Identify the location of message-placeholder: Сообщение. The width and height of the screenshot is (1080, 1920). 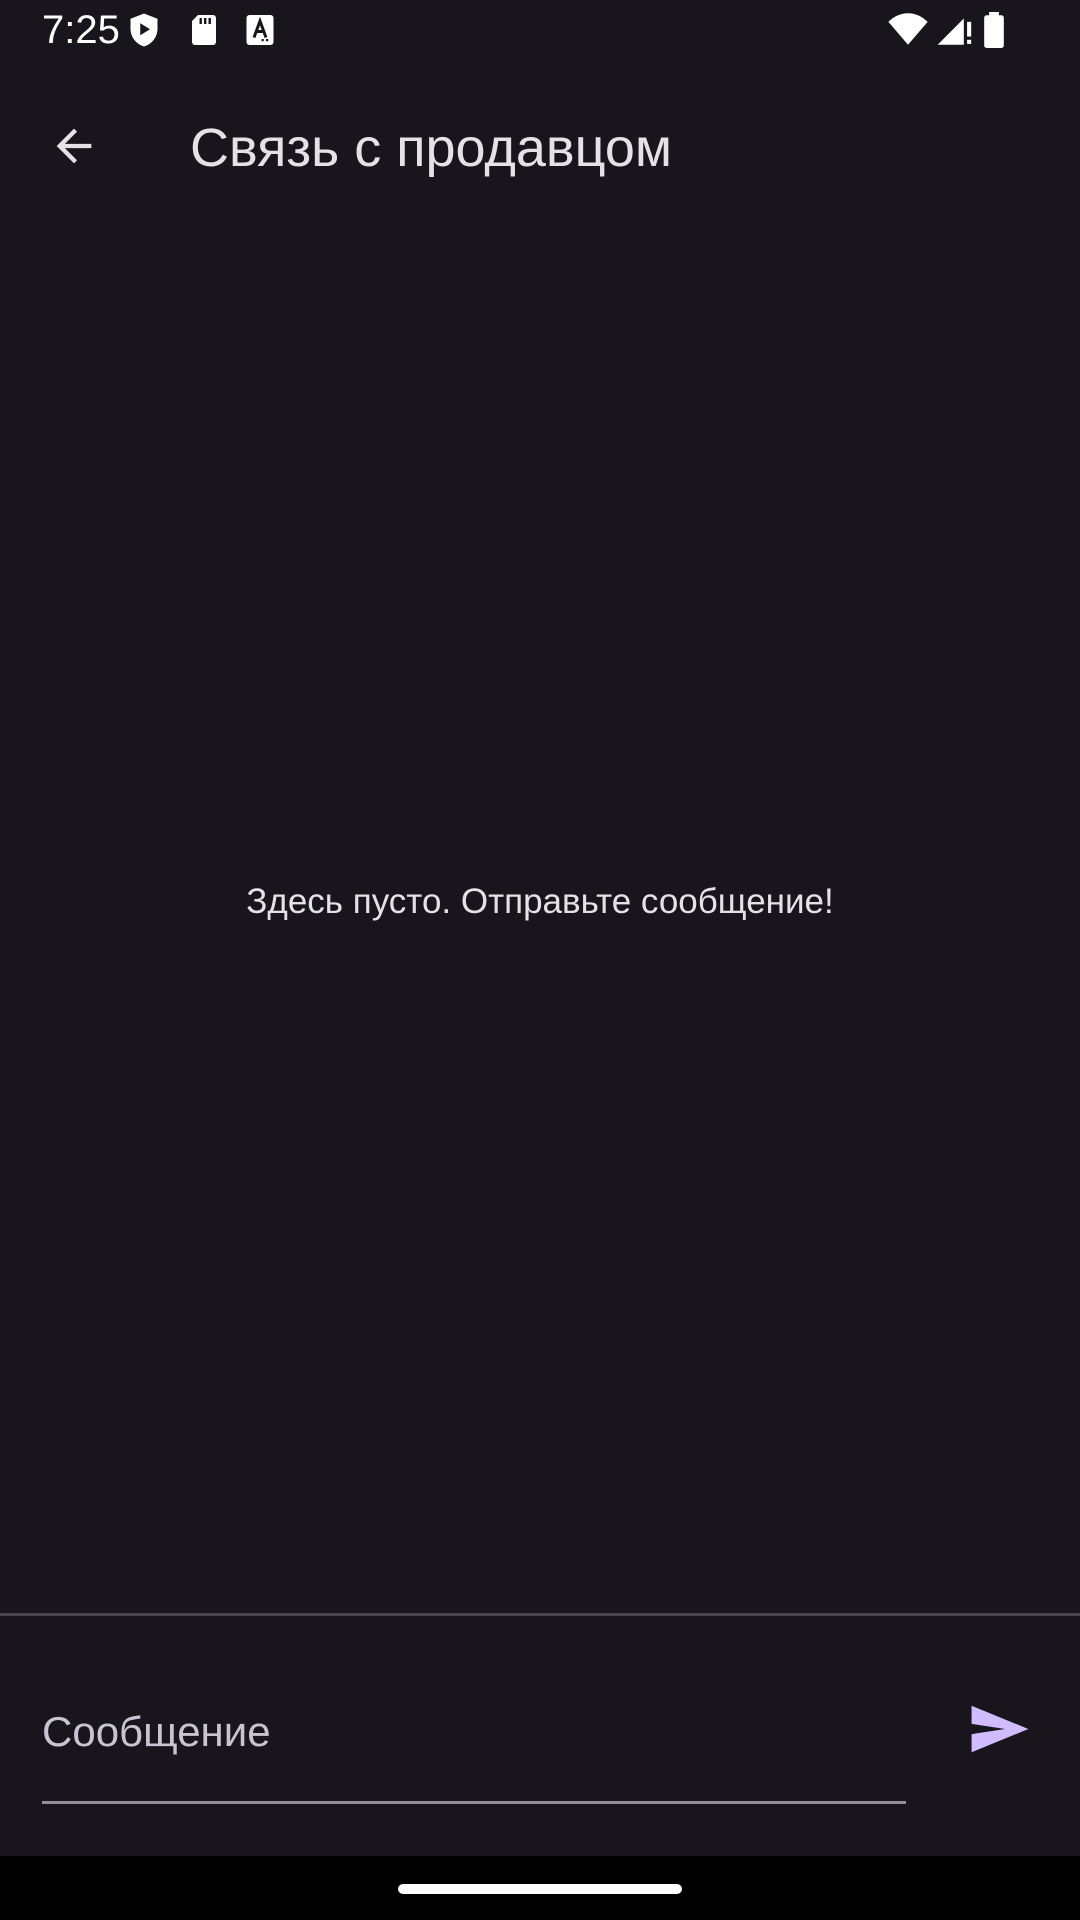
(156, 1731).